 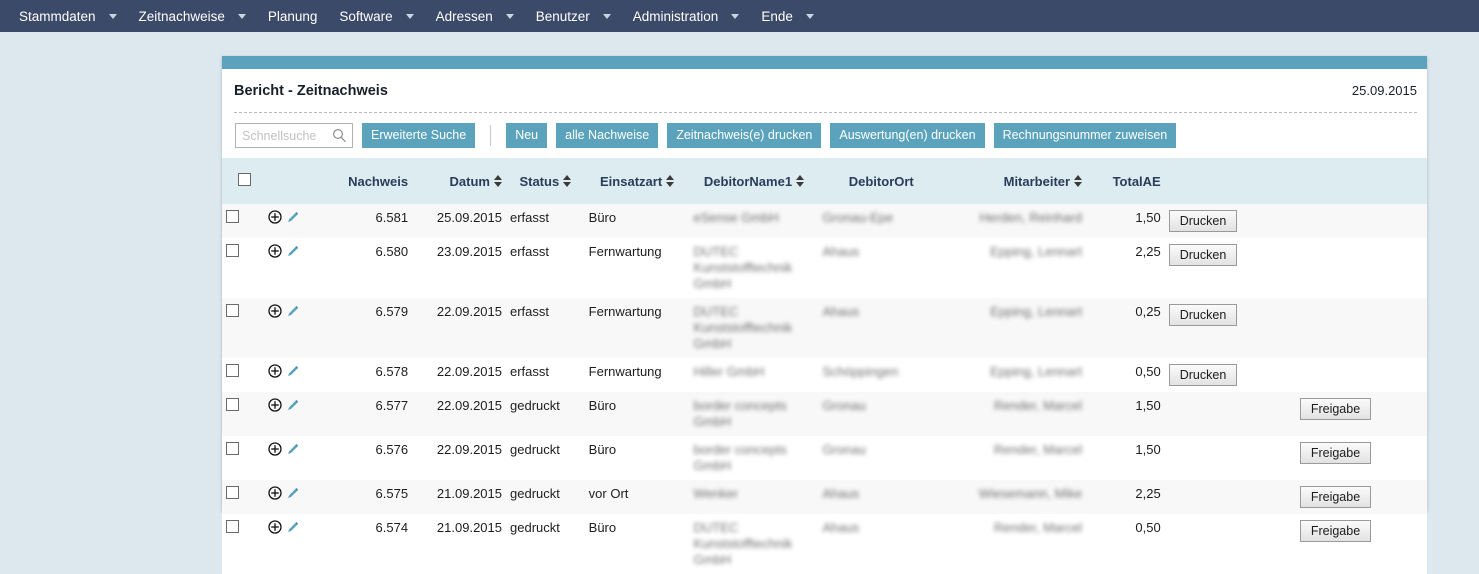 What do you see at coordinates (631, 181) in the screenshot?
I see `column-einsatzart-label: Einsatzart` at bounding box center [631, 181].